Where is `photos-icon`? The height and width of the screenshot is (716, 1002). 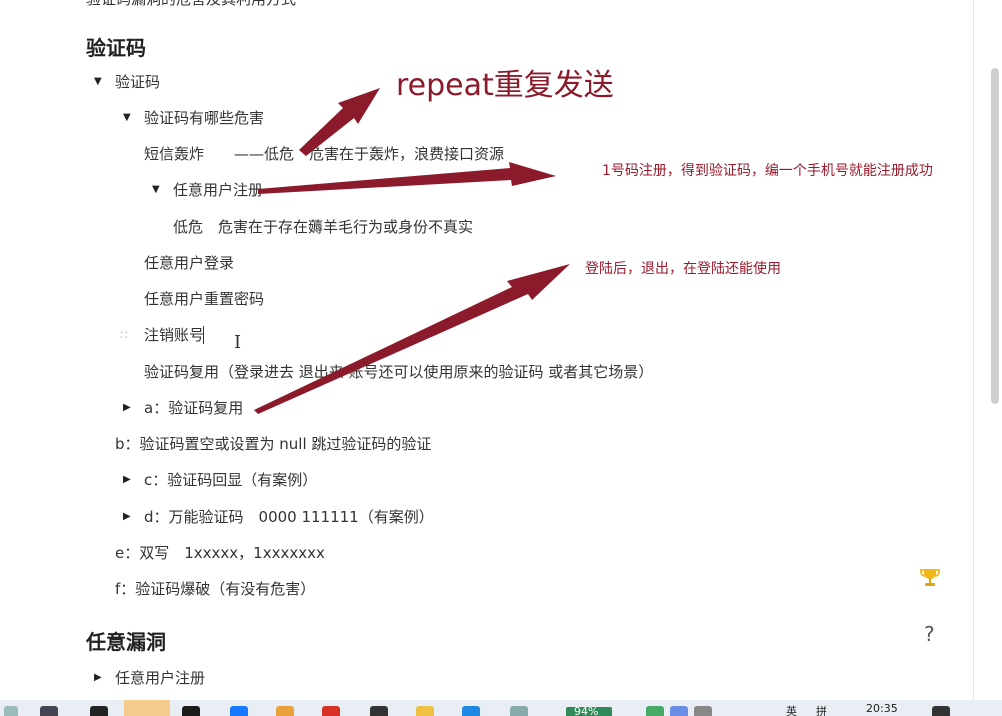
photos-icon is located at coordinates (285, 711).